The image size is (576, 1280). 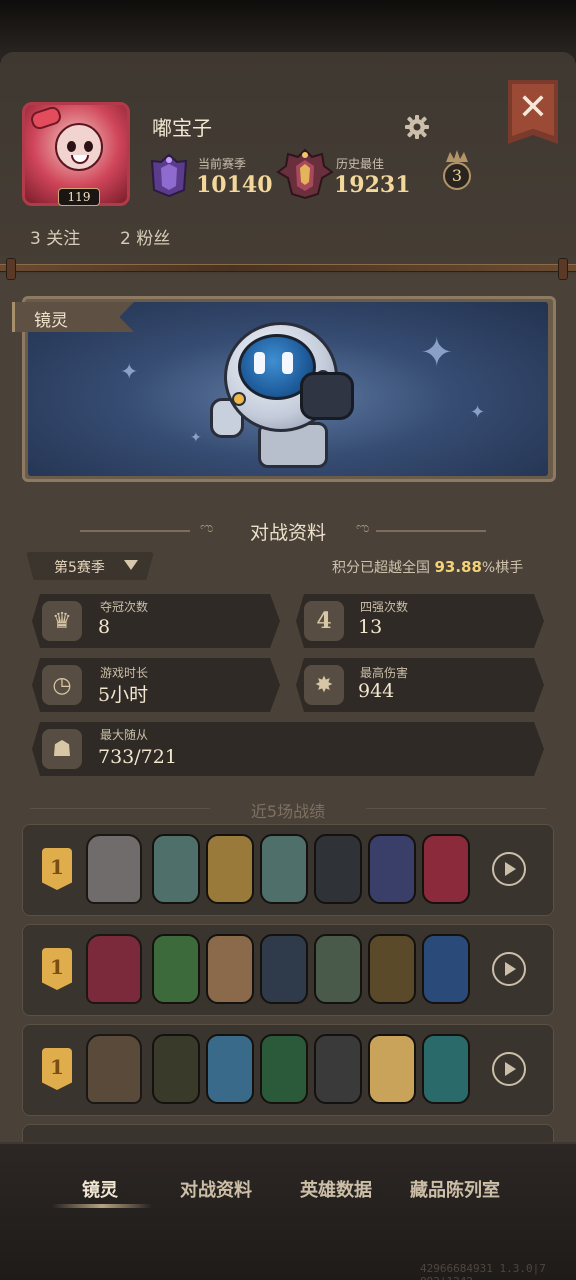 I want to click on following-count: 3 关注, so click(x=55, y=236).